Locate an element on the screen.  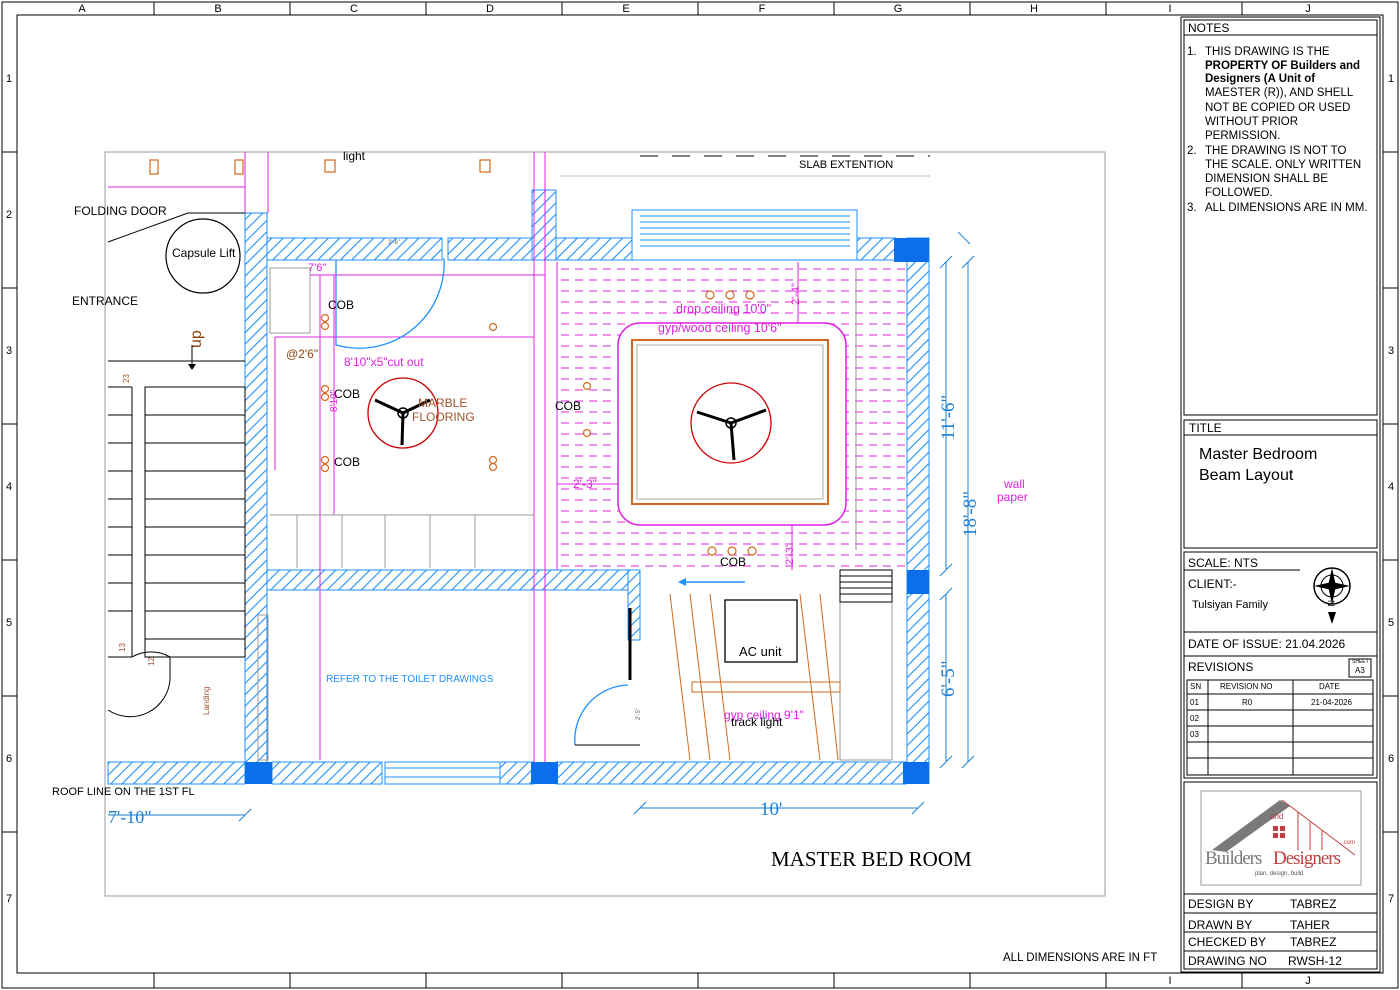
scale-label: SCALE: NTS is located at coordinates (1223, 563).